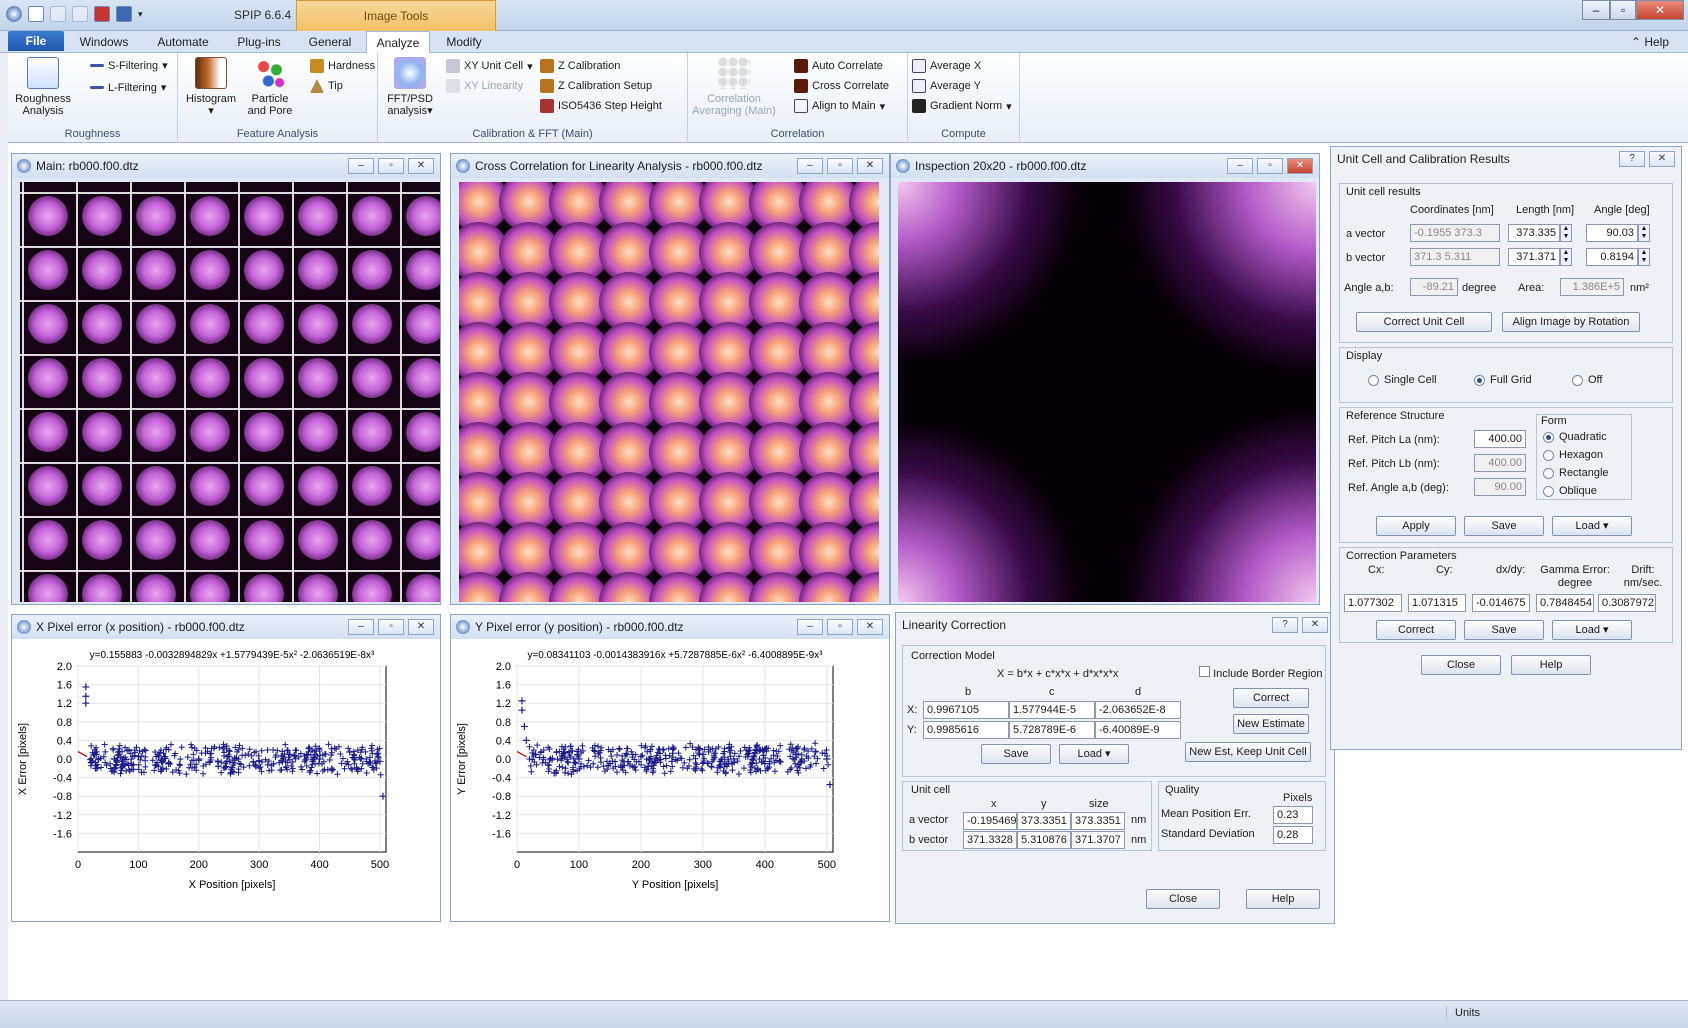 This screenshot has width=1688, height=1028. Describe the element at coordinates (129, 65) in the screenshot. I see `s-filtering-button: S-Filtering ▾` at that location.